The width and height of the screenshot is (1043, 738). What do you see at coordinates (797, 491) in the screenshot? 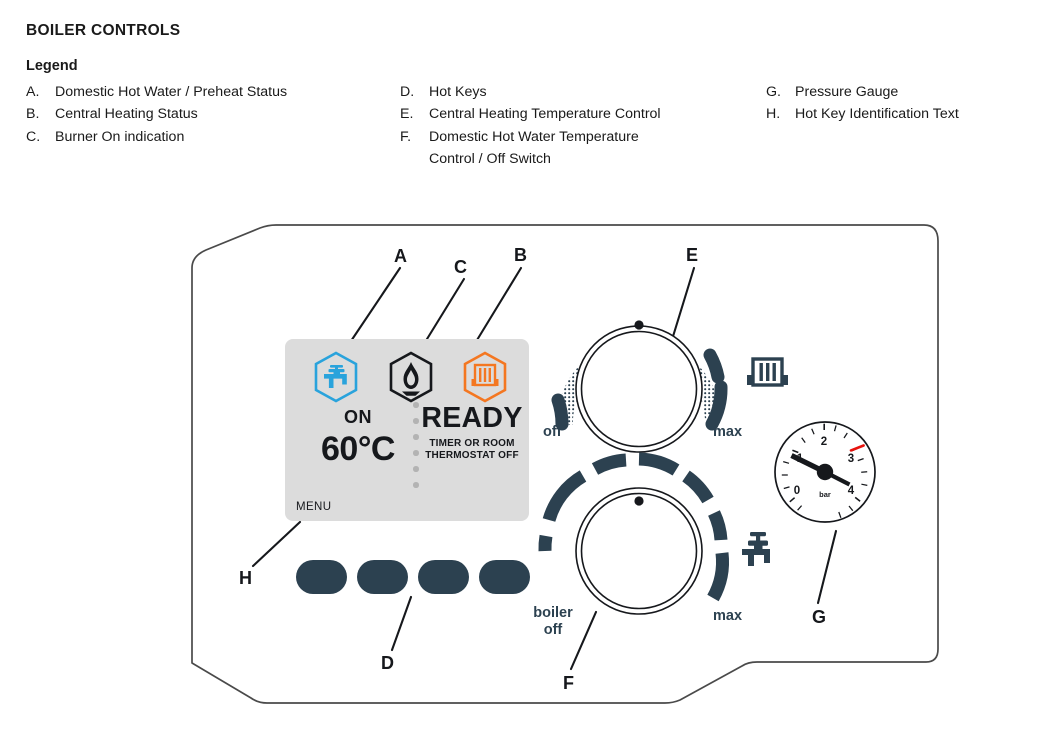
I see `svg-text: 0` at bounding box center [797, 491].